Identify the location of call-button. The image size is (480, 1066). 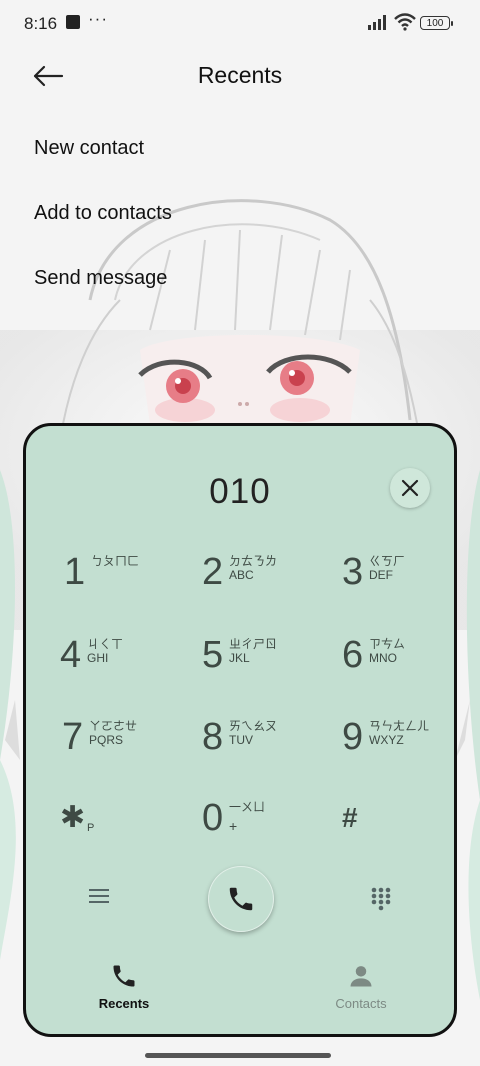
(241, 899).